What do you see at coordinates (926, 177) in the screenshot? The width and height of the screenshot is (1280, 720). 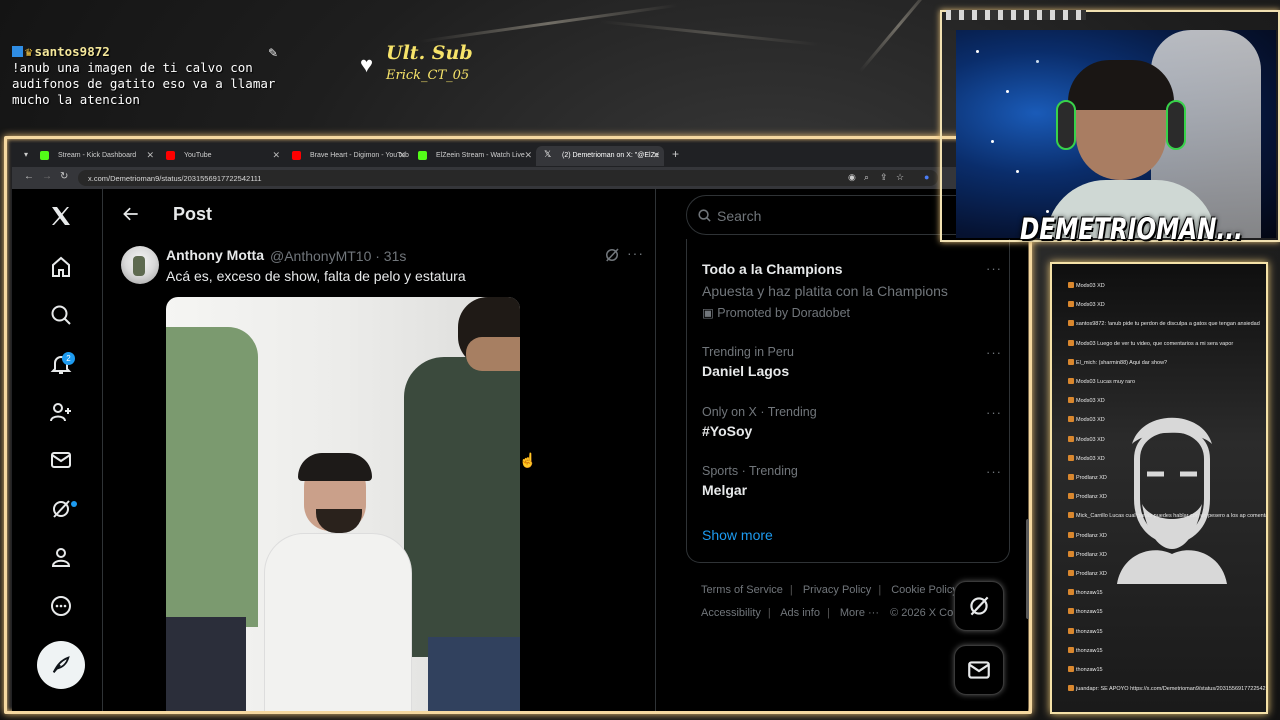 I see `profile-icon: ●` at bounding box center [926, 177].